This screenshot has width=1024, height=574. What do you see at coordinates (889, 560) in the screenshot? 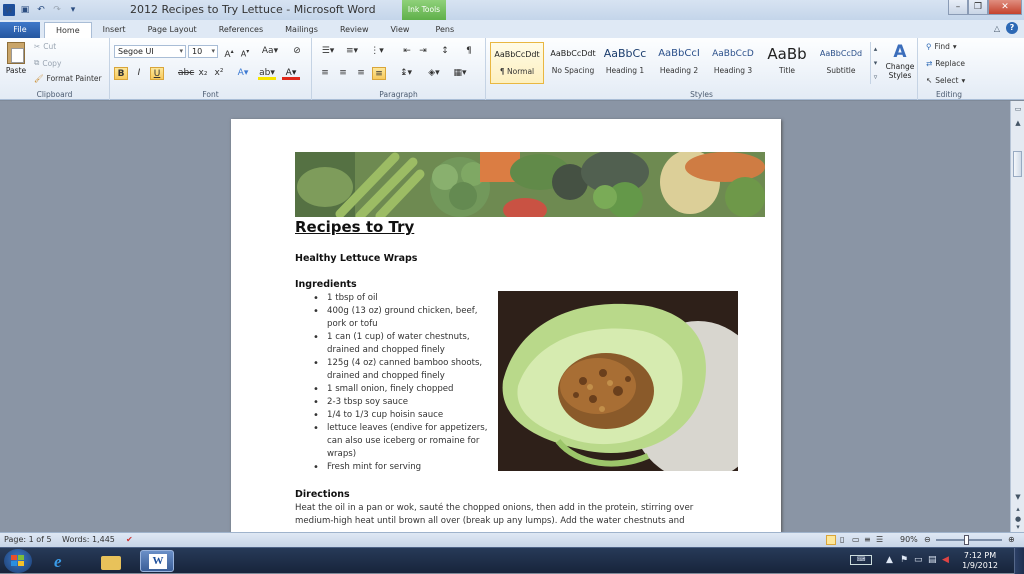
I see `show-hidden-icons-icon: ▲` at bounding box center [889, 560].